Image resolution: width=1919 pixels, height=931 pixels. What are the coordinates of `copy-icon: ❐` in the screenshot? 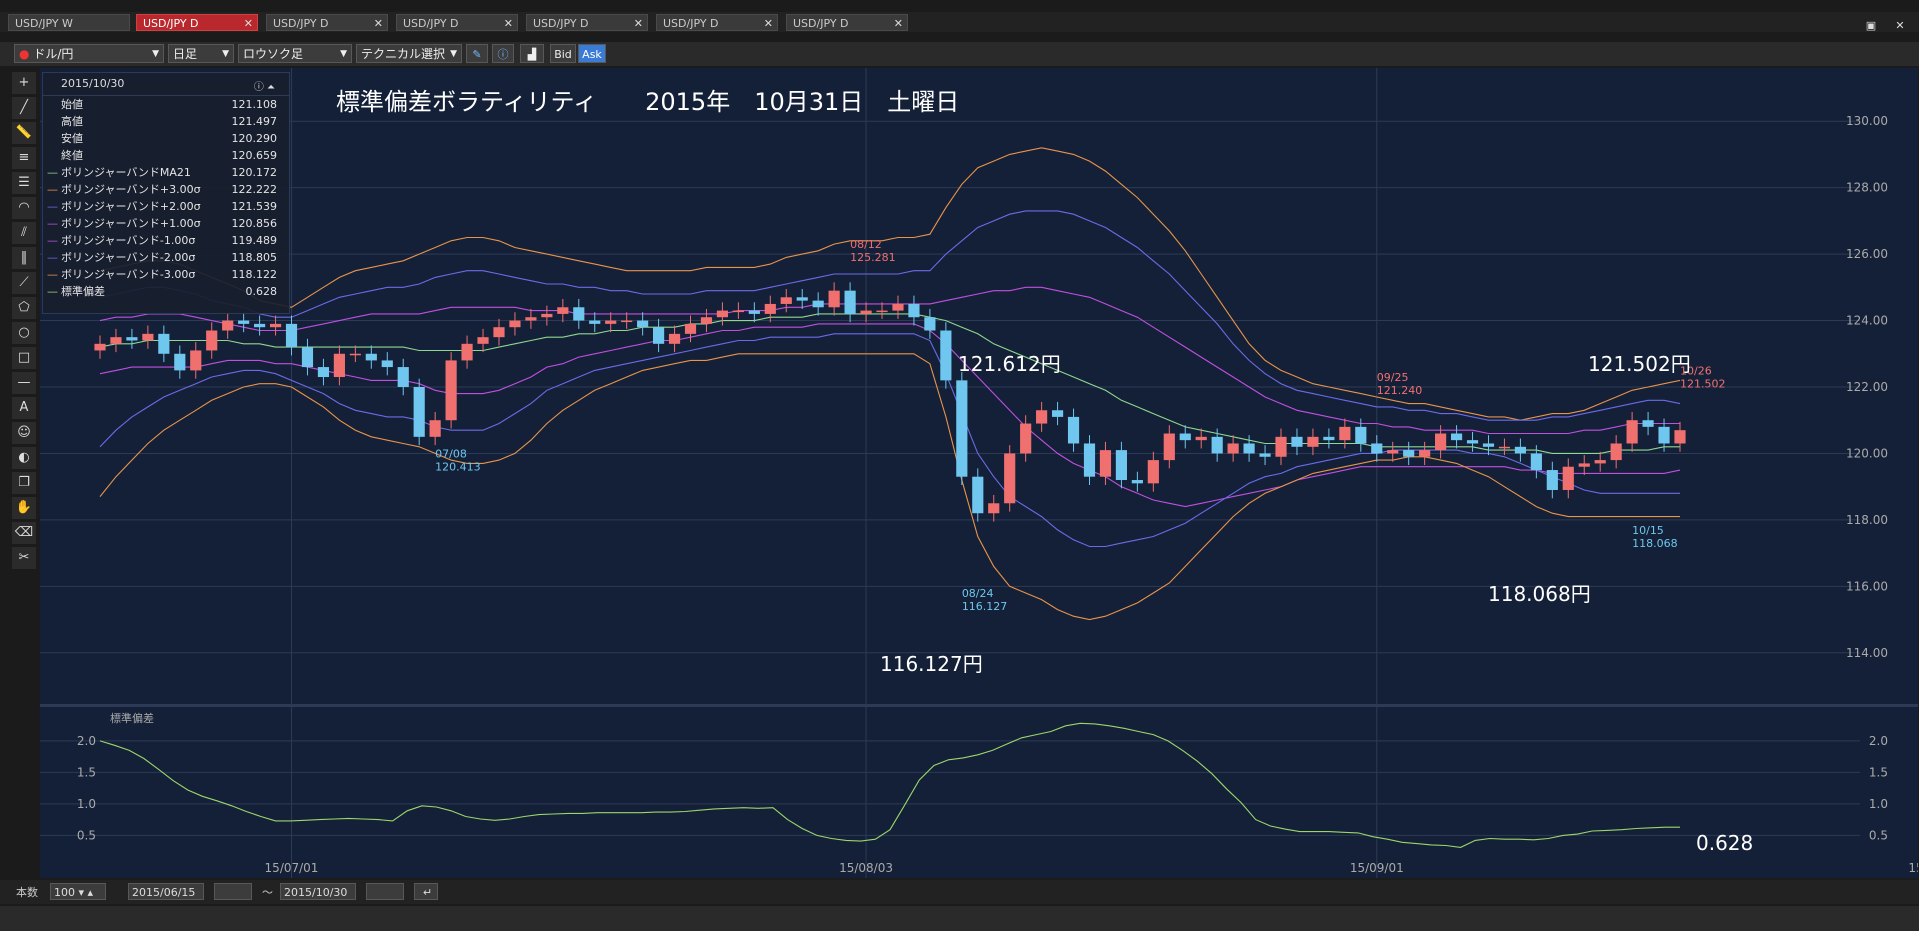 It's located at (24, 483).